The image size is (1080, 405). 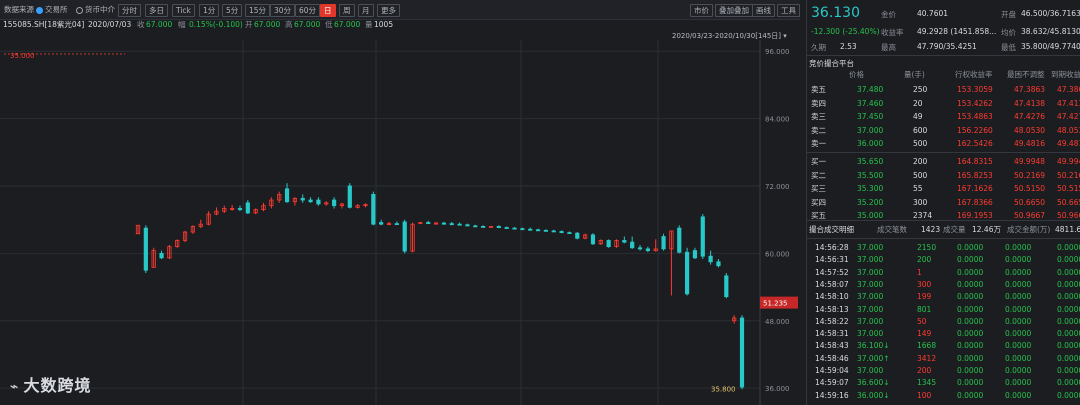 What do you see at coordinates (1050, 31) in the screenshot?
I see `mid-value: 38.632/45.8130` at bounding box center [1050, 31].